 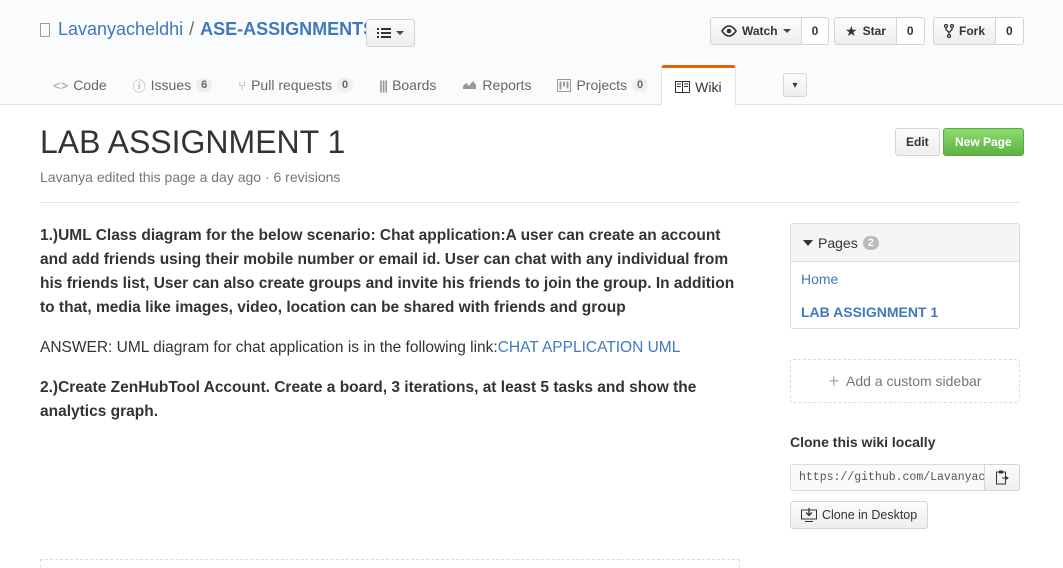 What do you see at coordinates (287, 29) in the screenshot?
I see `repo-name-link: ASE-ASSIGNMENTS` at bounding box center [287, 29].